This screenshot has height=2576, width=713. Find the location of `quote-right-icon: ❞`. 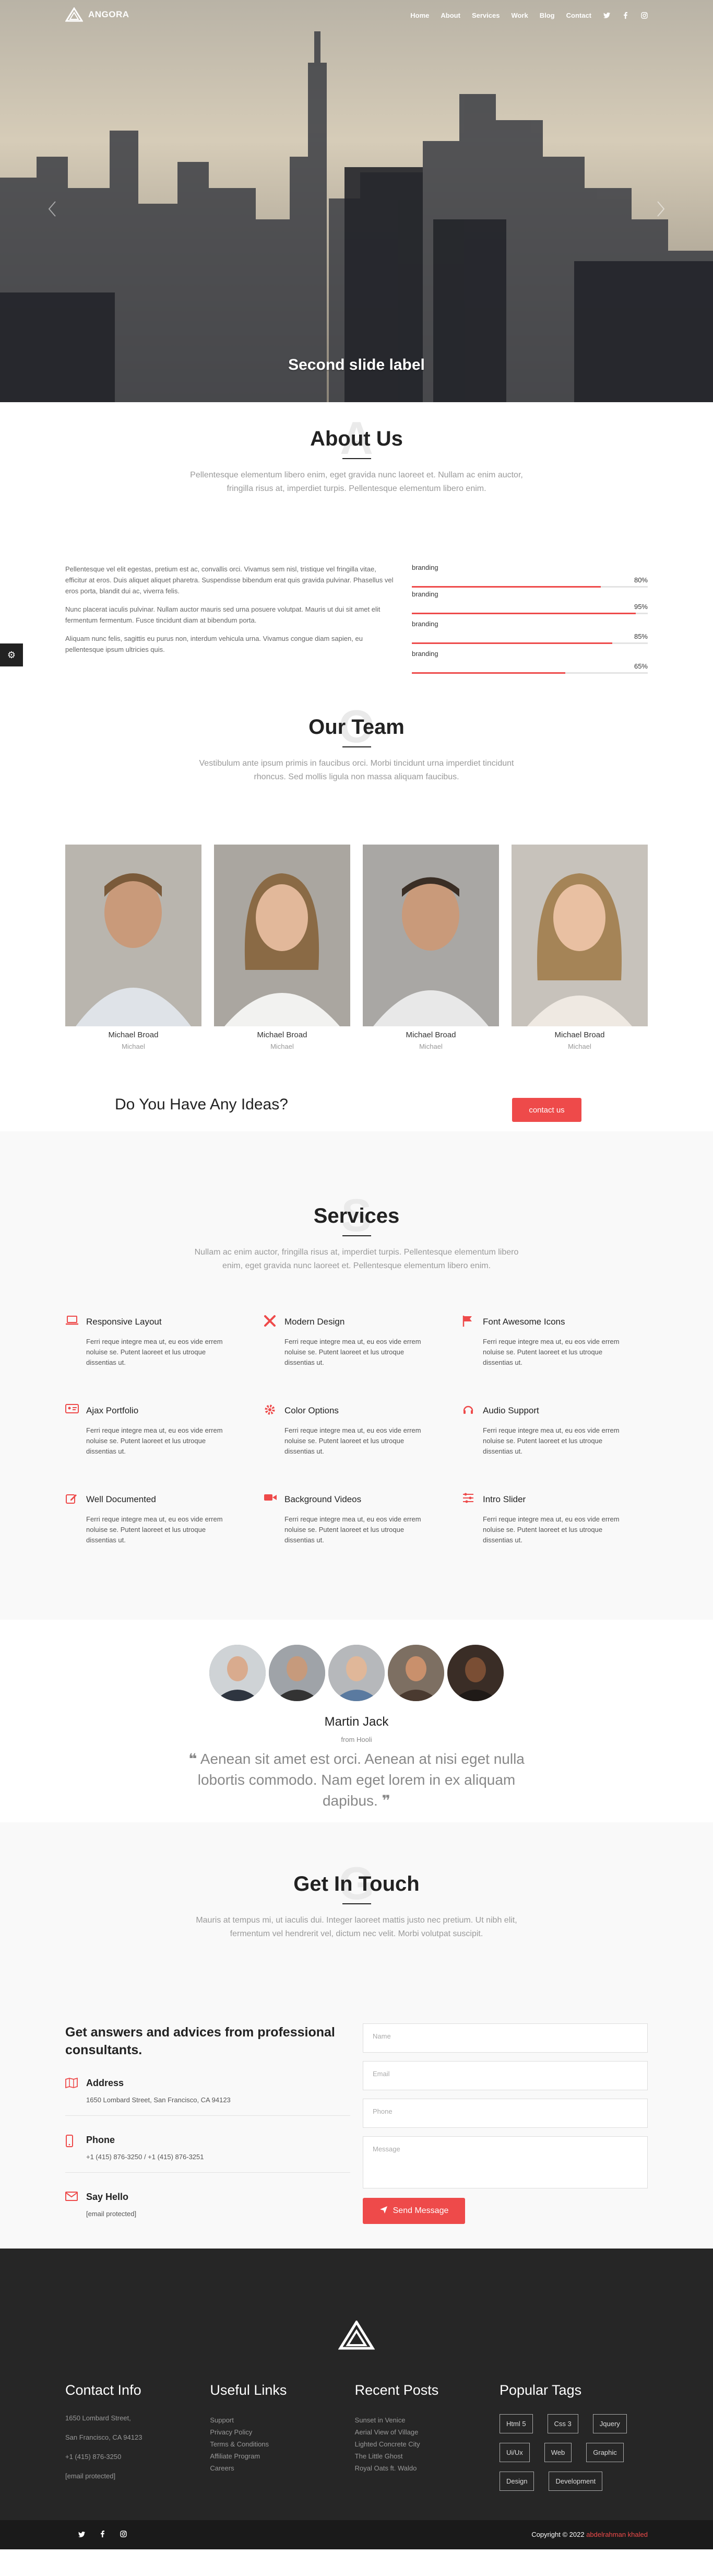

quote-right-icon: ❞ is located at coordinates (386, 1801).